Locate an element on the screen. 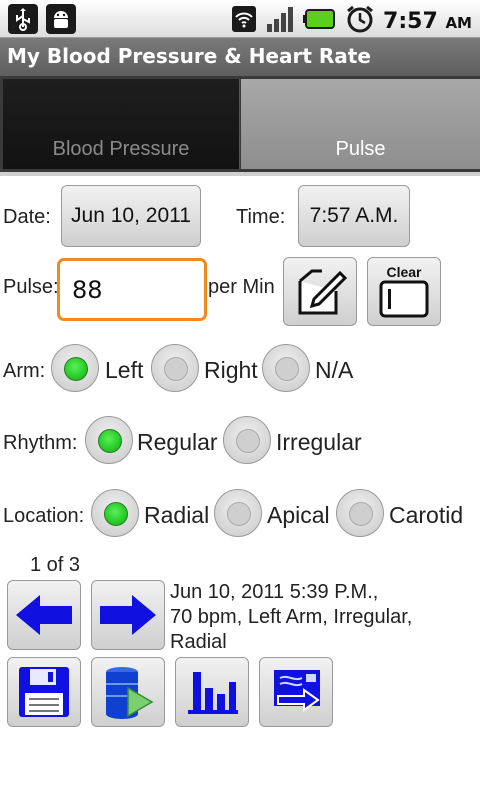  pulse-input: 88 is located at coordinates (132, 289).